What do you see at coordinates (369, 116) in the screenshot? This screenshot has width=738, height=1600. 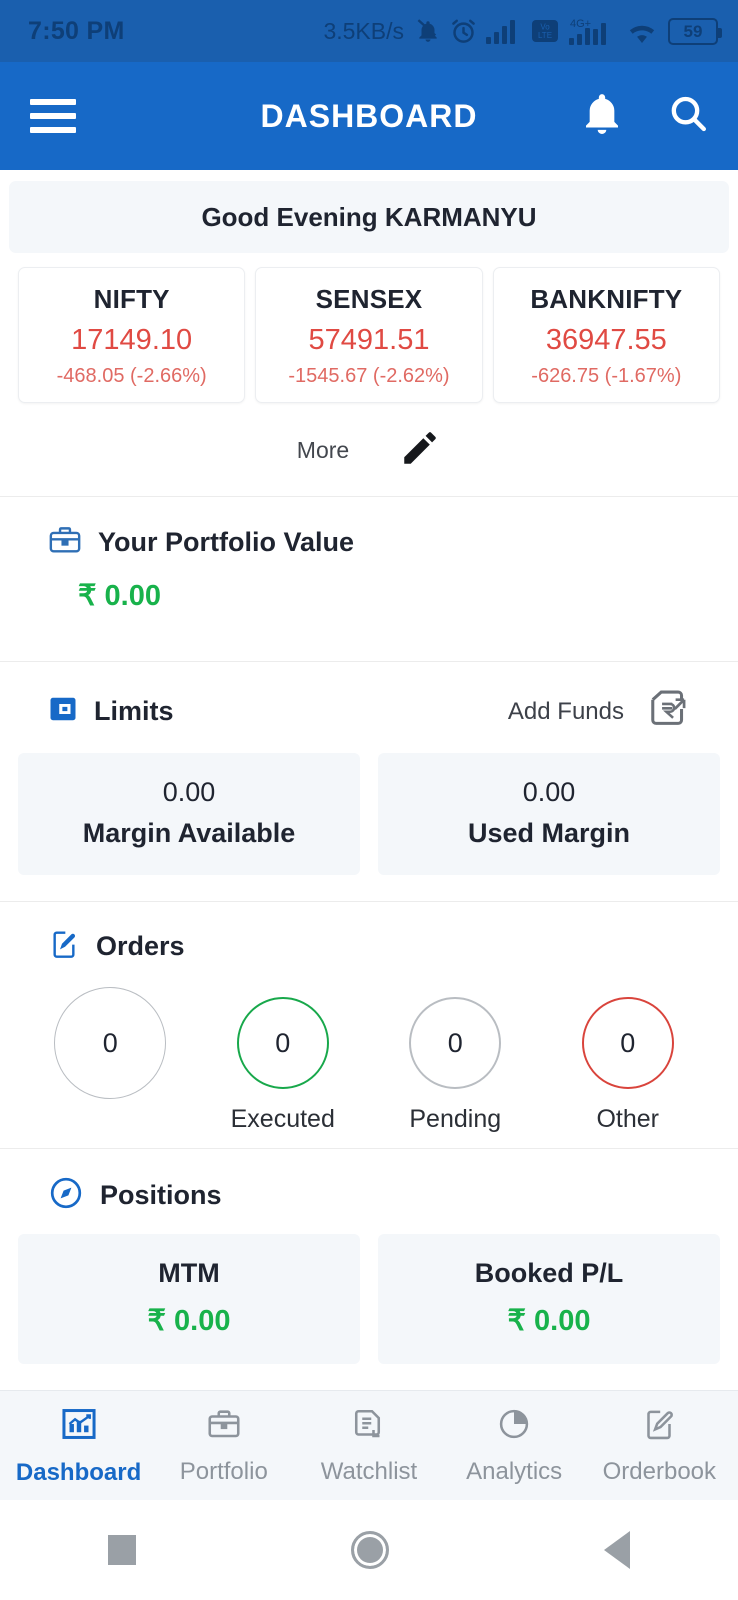 I see `app-bar: DASHBOARD` at bounding box center [369, 116].